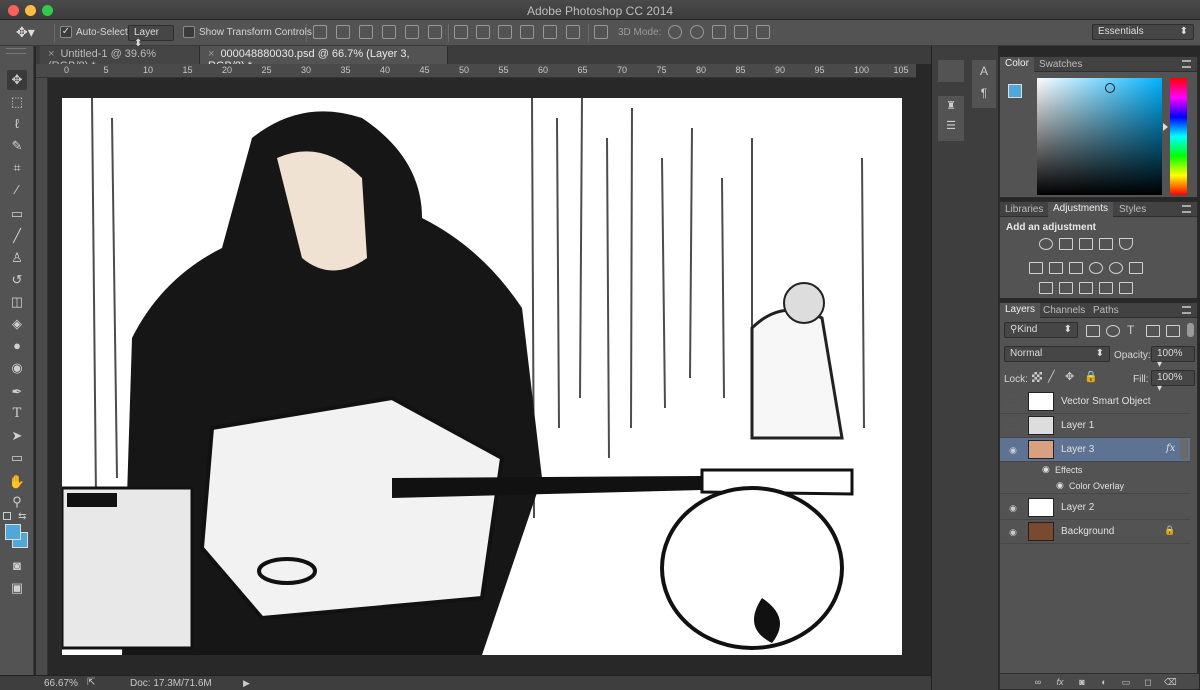 The image size is (1200, 690). Describe the element at coordinates (763, 32) in the screenshot. I see `3d-scale-icon` at that location.